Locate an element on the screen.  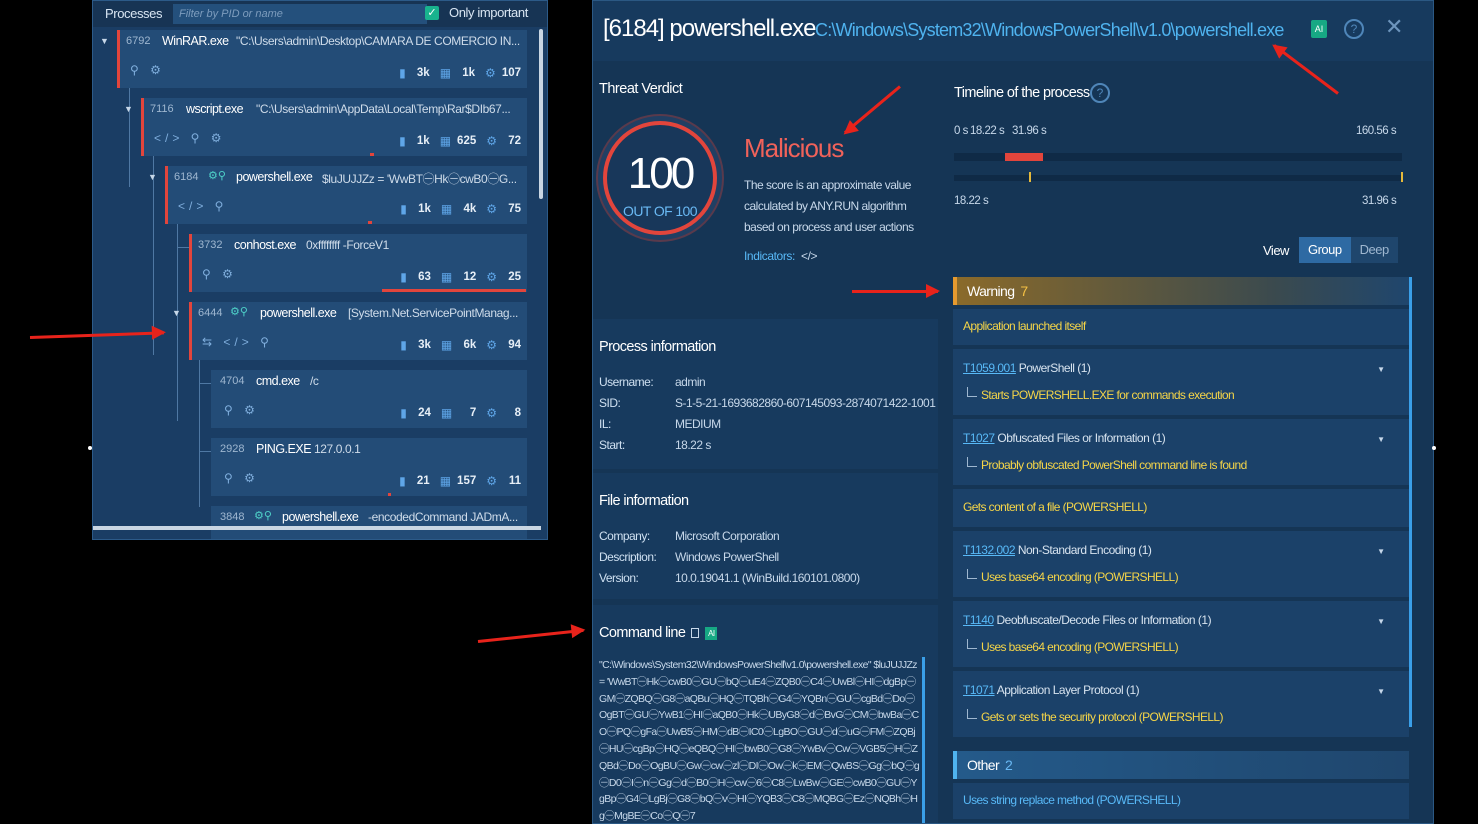
process-row-2928: 2928 PING.EXE 127.0.0.1 ⚲ ⚙ ▮ 21 ▦ 157 ⚙ 11 is located at coordinates (369, 467).